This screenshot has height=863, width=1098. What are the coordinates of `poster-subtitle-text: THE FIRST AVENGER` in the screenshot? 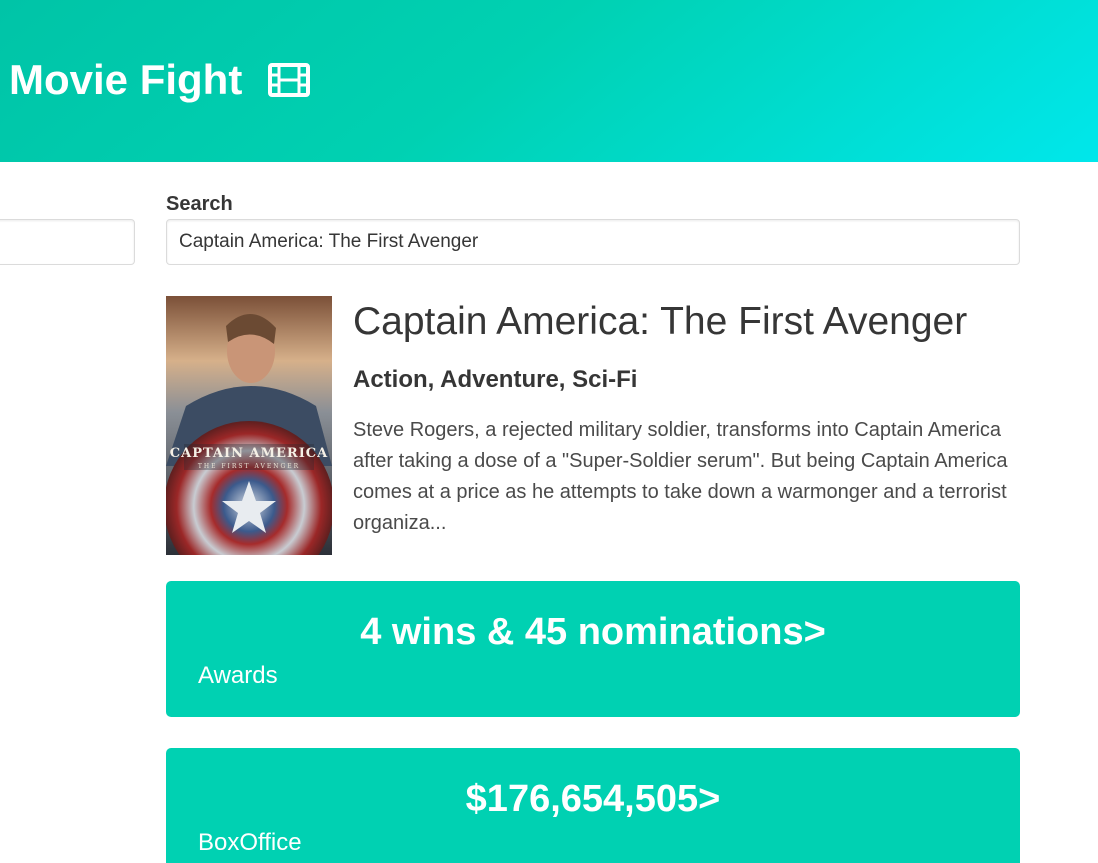 It's located at (249, 466).